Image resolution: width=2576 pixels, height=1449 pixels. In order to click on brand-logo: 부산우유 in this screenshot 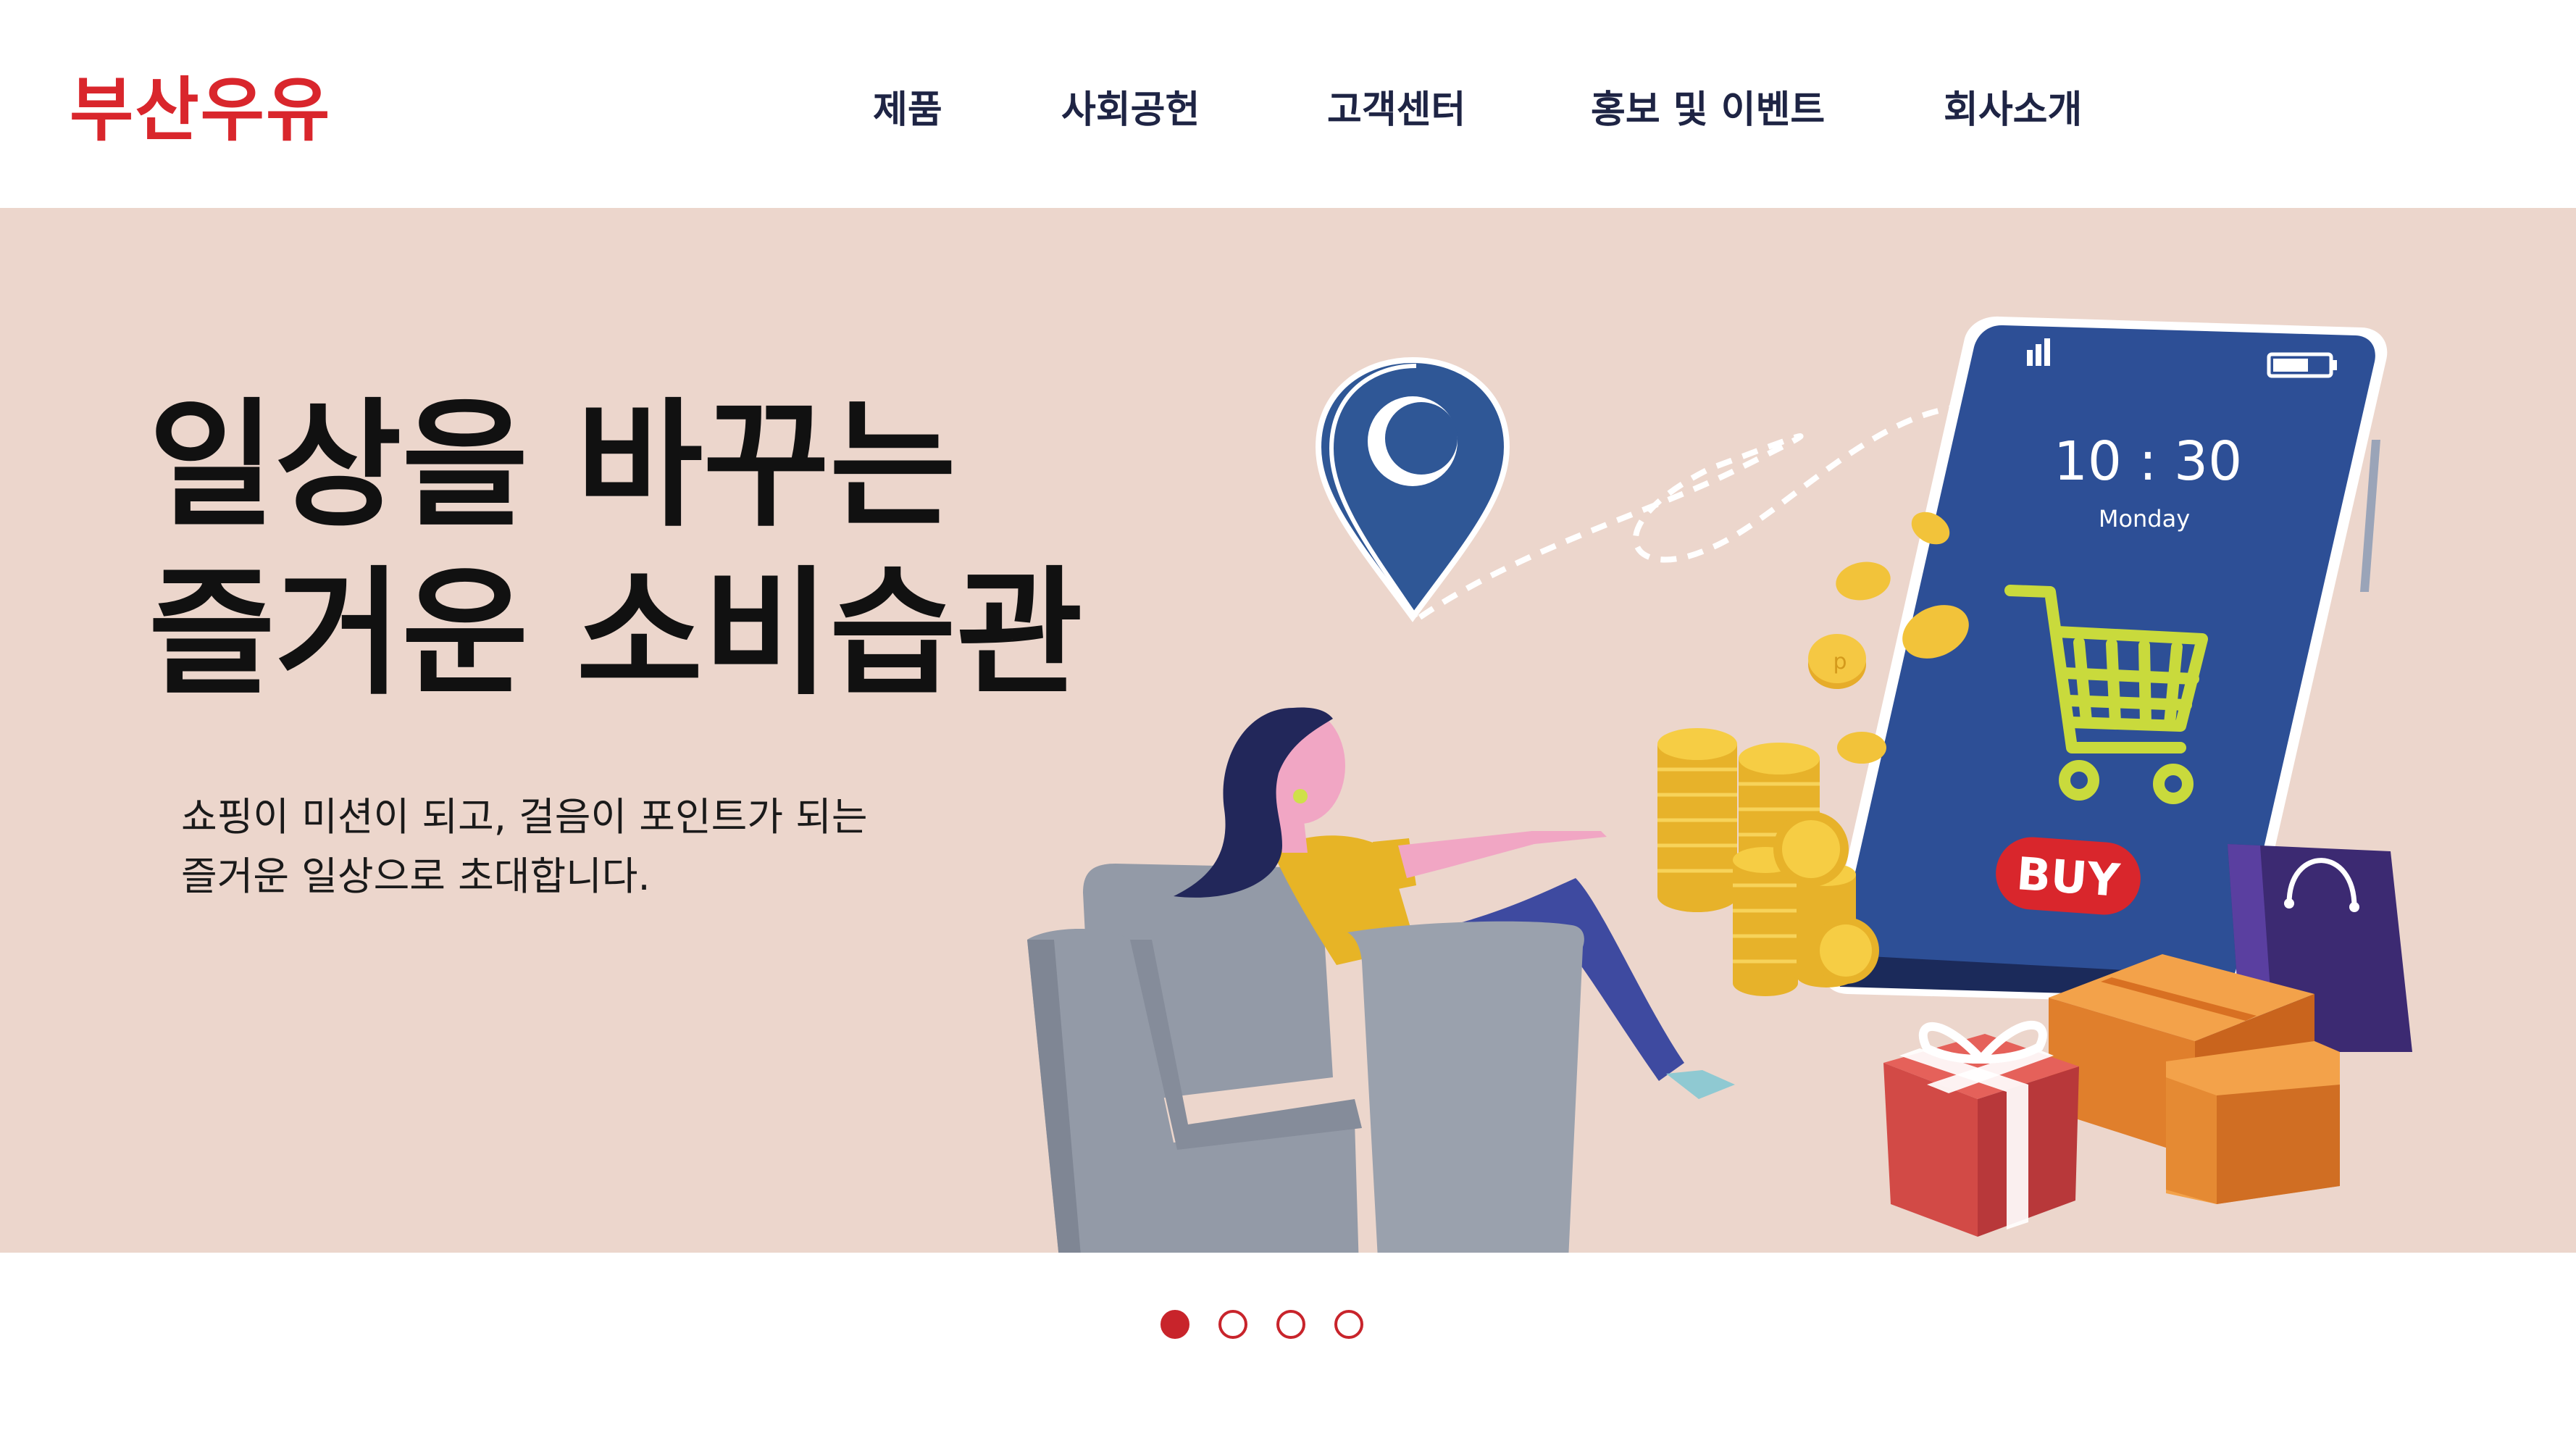, I will do `click(200, 111)`.